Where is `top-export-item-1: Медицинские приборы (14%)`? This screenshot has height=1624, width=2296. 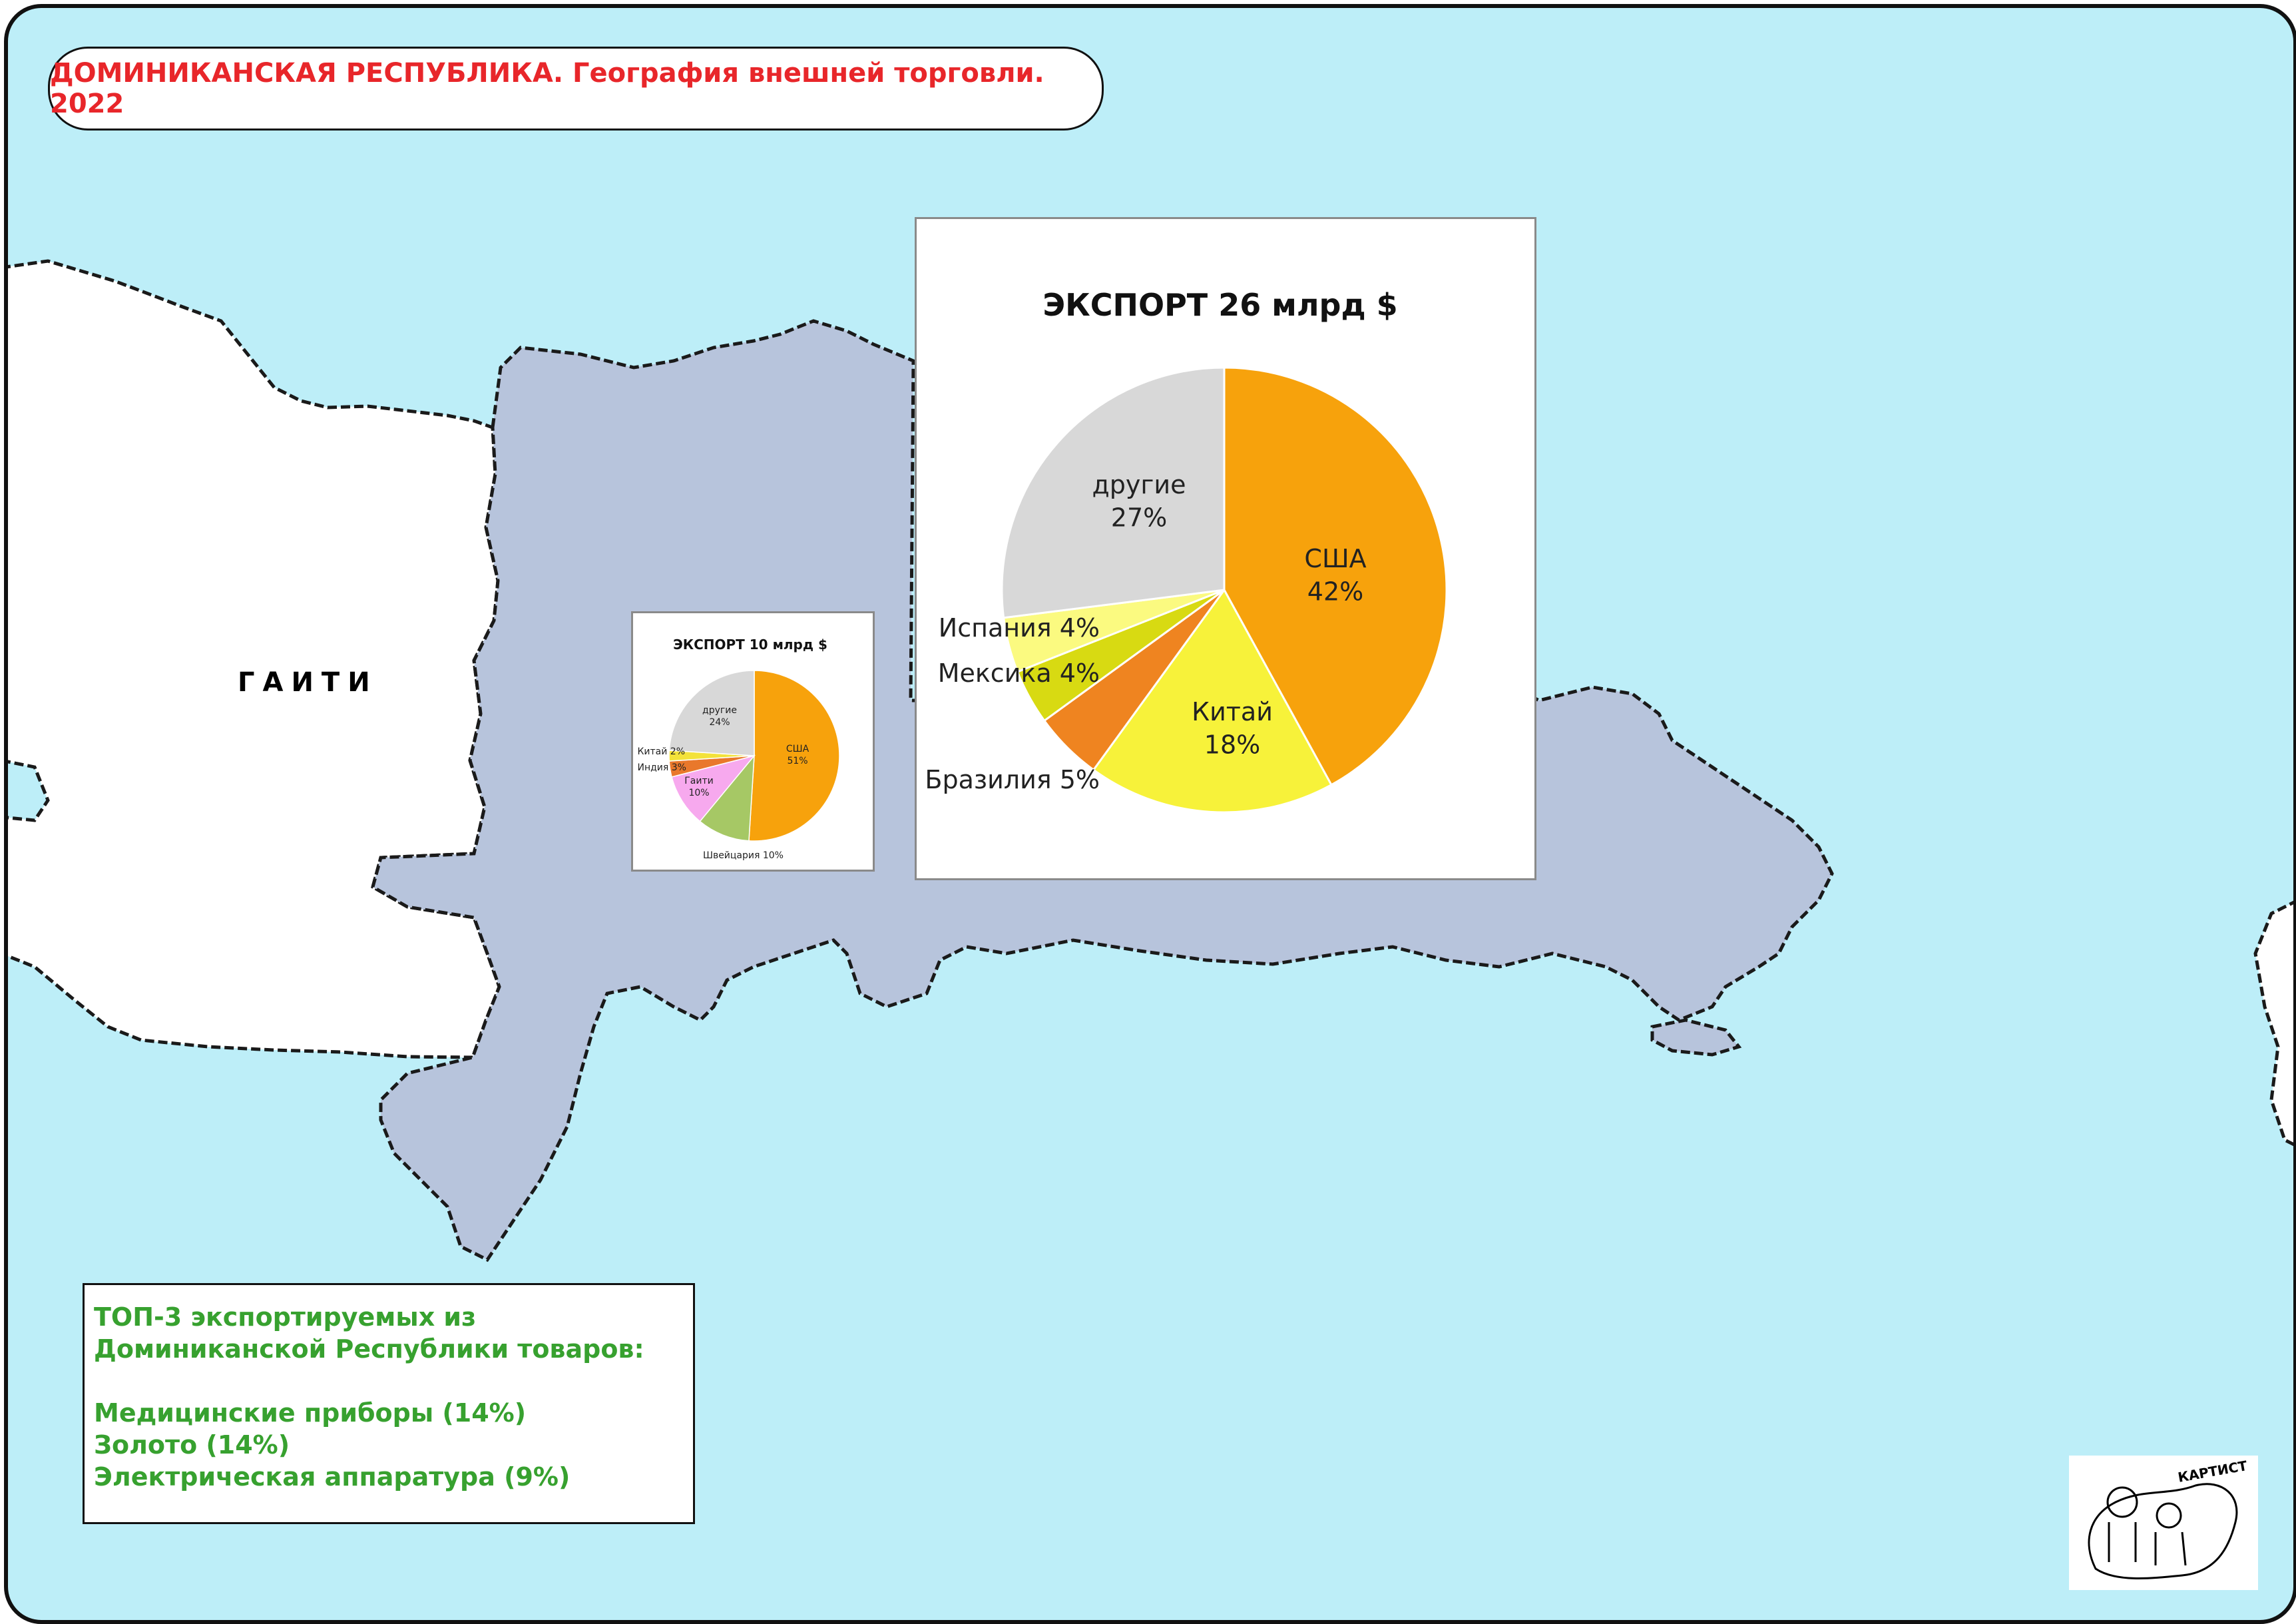 top-export-item-1: Медицинские приборы (14%) is located at coordinates (310, 1413).